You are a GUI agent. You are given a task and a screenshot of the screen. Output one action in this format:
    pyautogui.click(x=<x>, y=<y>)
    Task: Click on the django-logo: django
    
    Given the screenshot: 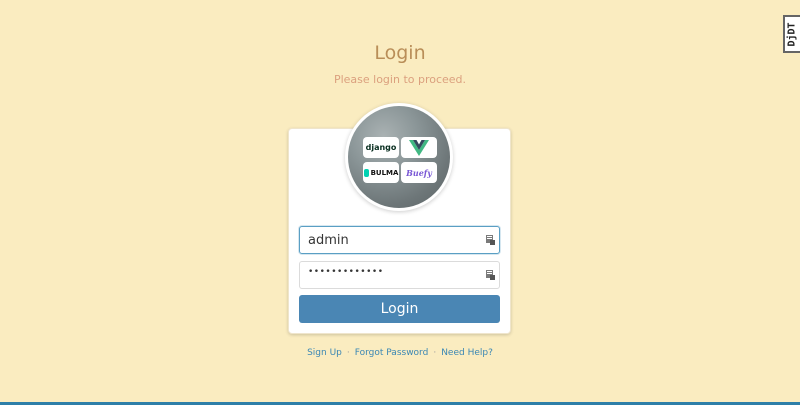 What is the action you would take?
    pyautogui.click(x=381, y=147)
    